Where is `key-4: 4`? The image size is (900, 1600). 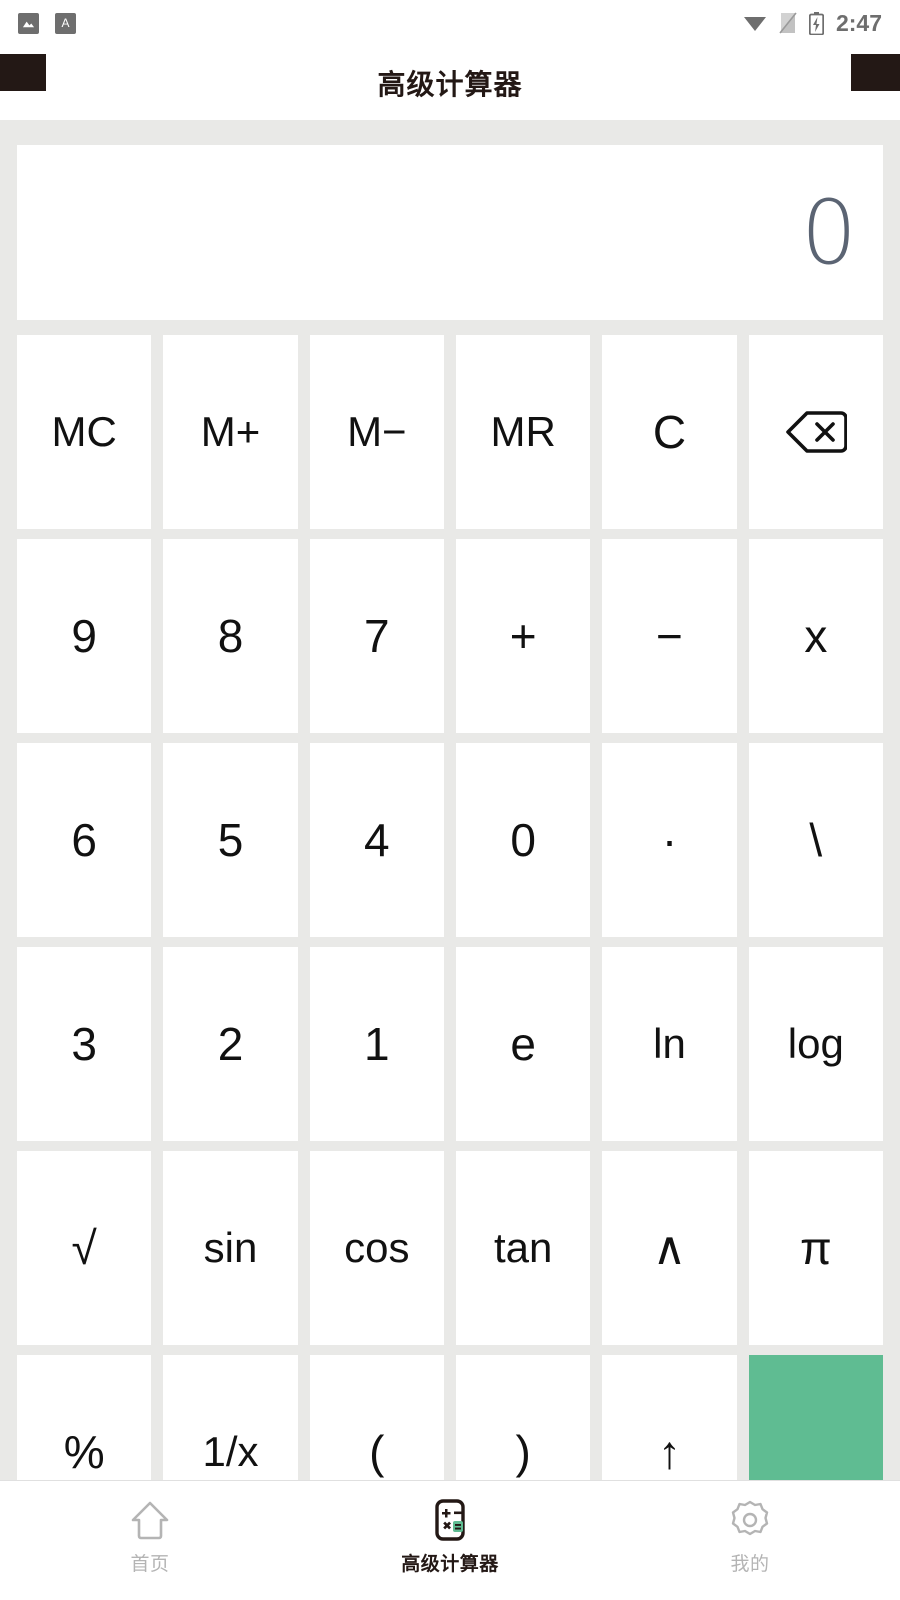 key-4: 4 is located at coordinates (376, 840).